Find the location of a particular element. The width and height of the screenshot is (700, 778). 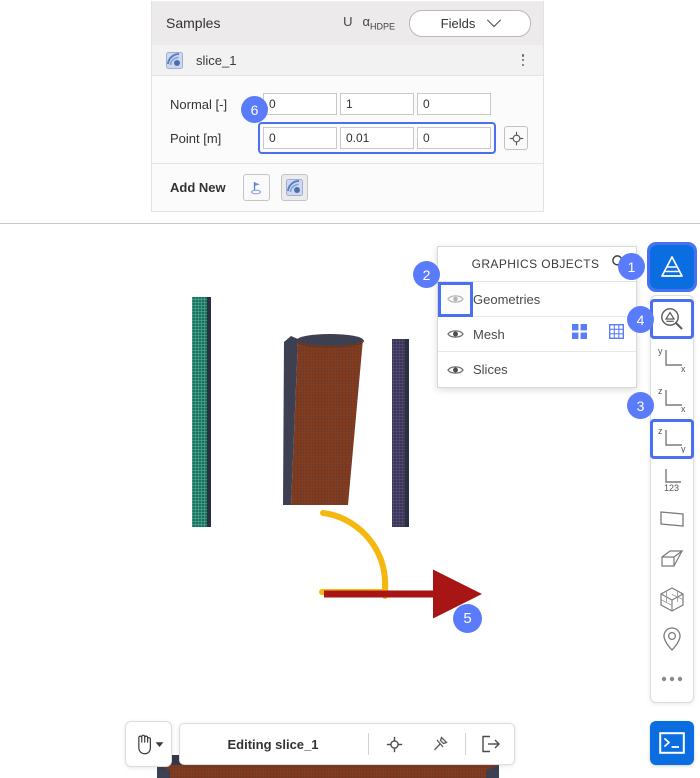

point-z-input is located at coordinates (454, 138).